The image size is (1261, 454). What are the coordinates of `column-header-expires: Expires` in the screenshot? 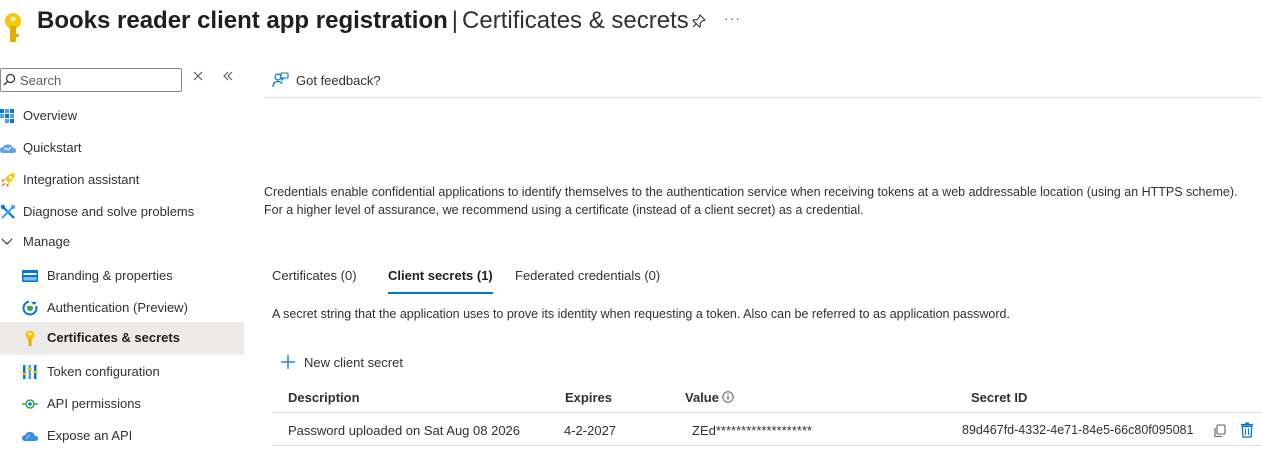 It's located at (588, 397).